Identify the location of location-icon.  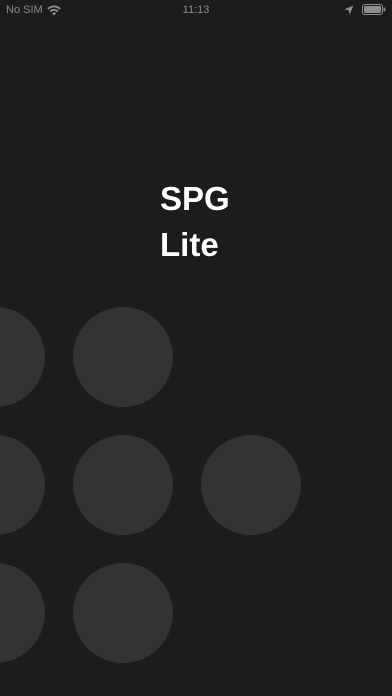
(349, 10).